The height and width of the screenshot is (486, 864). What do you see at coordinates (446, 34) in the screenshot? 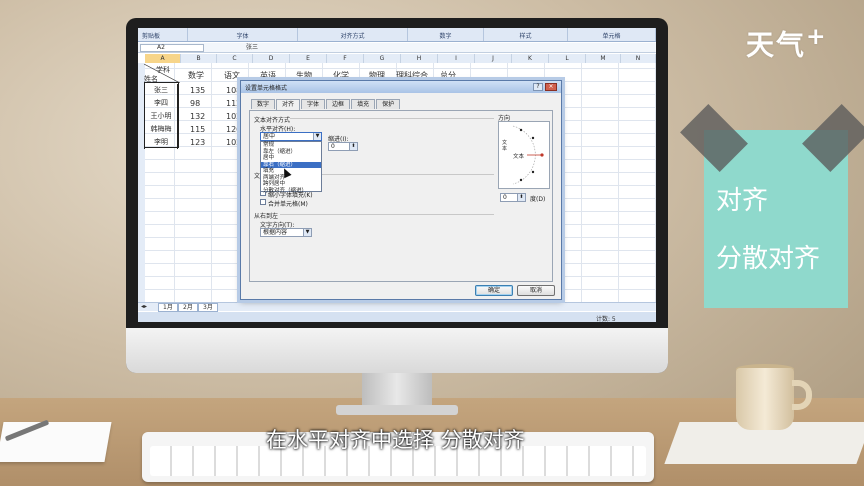
I see `ribbon-group-number: 数字` at bounding box center [446, 34].